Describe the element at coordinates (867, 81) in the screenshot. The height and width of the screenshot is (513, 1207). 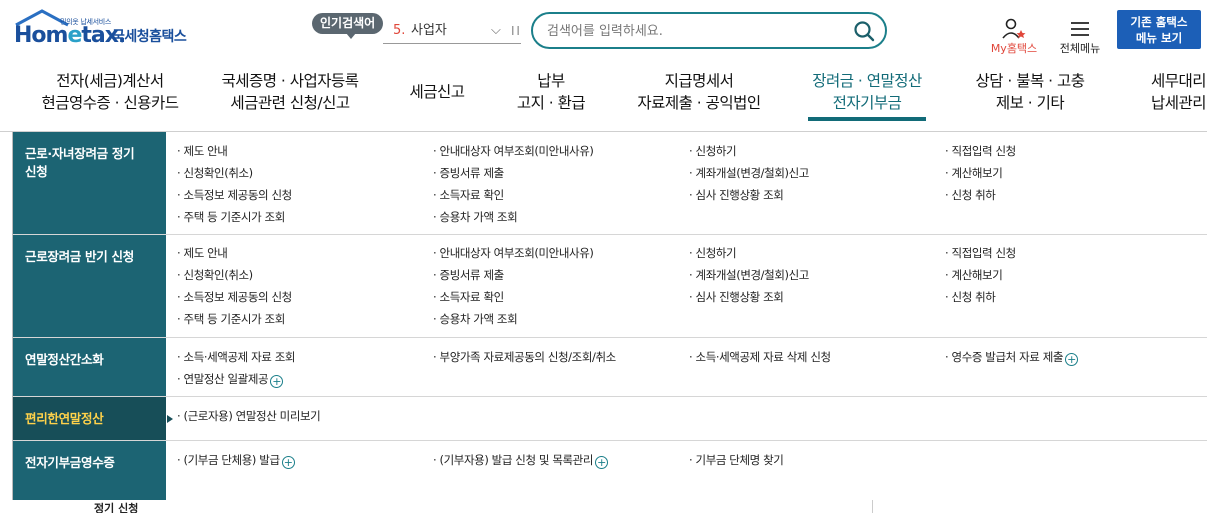
I see `gnb-label-line1: 장려금 · 연말정산` at that location.